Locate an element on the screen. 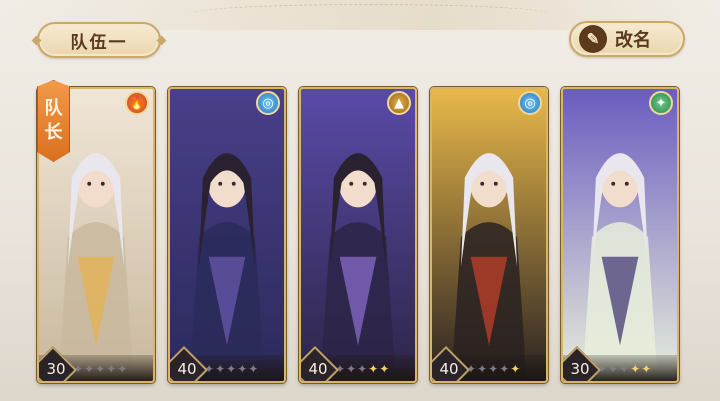 The image size is (720, 401). team-name-label: 队伍一 is located at coordinates (99, 42).